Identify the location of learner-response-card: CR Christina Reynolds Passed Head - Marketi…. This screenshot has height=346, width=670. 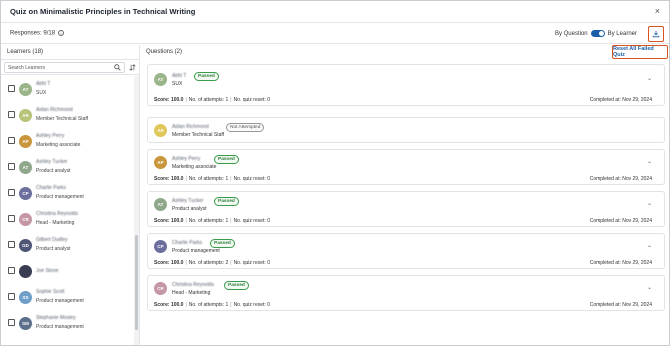
(406, 293).